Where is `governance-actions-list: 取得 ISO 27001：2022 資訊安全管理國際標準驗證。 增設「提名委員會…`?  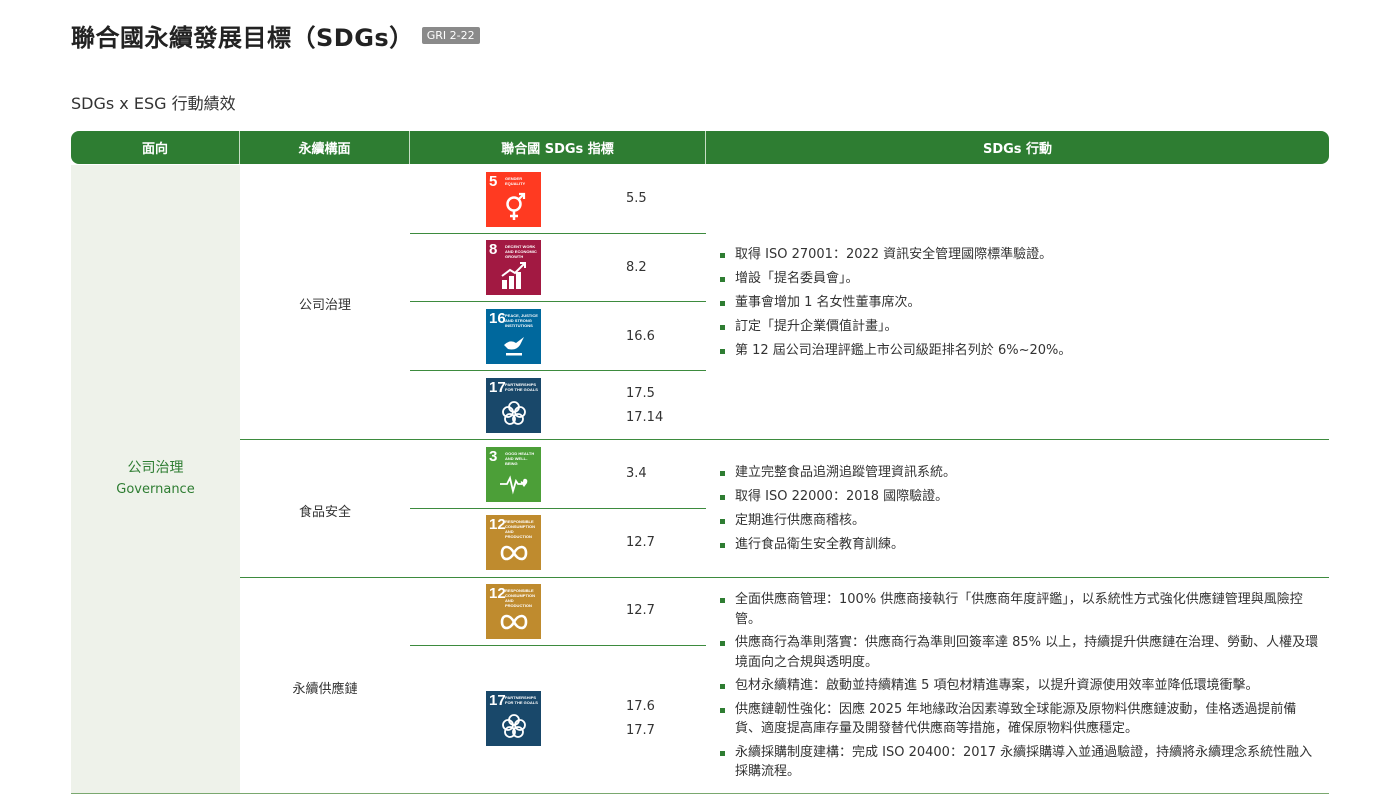 governance-actions-list: 取得 ISO 27001：2022 資訊安全管理國際標準驗證。 增設「提名委員會… is located at coordinates (1020, 305).